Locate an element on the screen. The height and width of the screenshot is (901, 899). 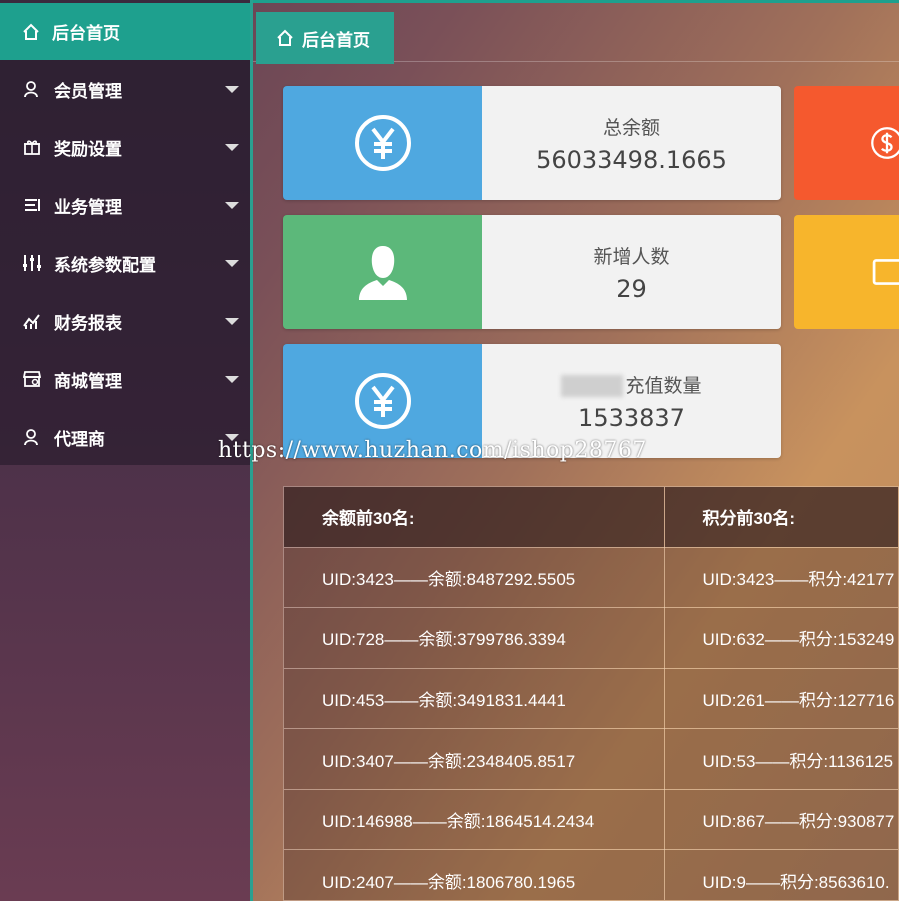
yen-icon is located at coordinates (382, 143).